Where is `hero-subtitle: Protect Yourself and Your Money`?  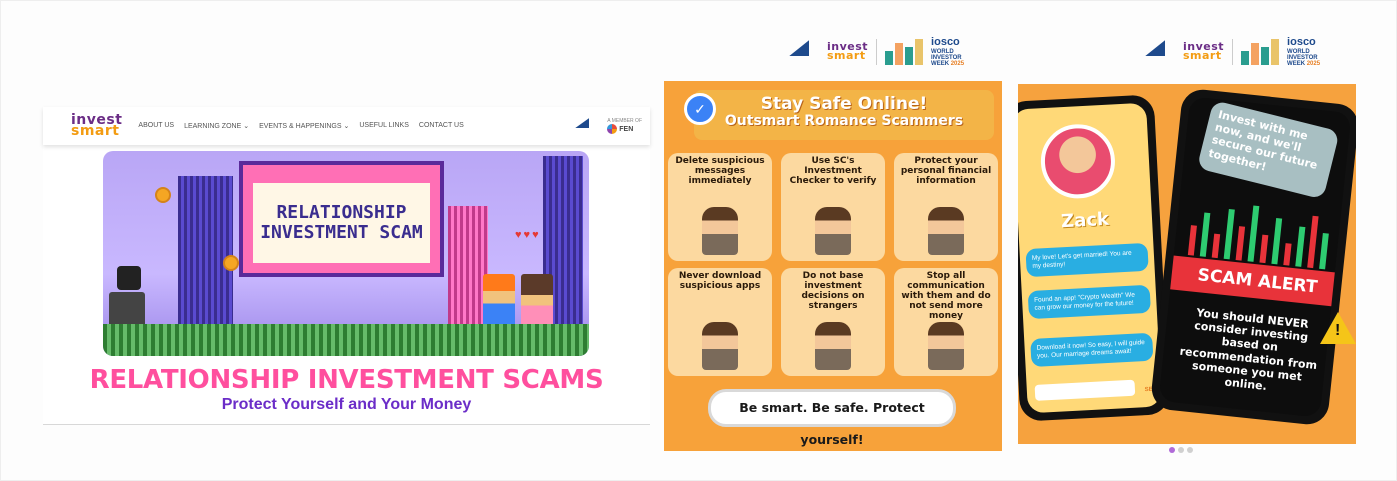 hero-subtitle: Protect Yourself and Your Money is located at coordinates (346, 404).